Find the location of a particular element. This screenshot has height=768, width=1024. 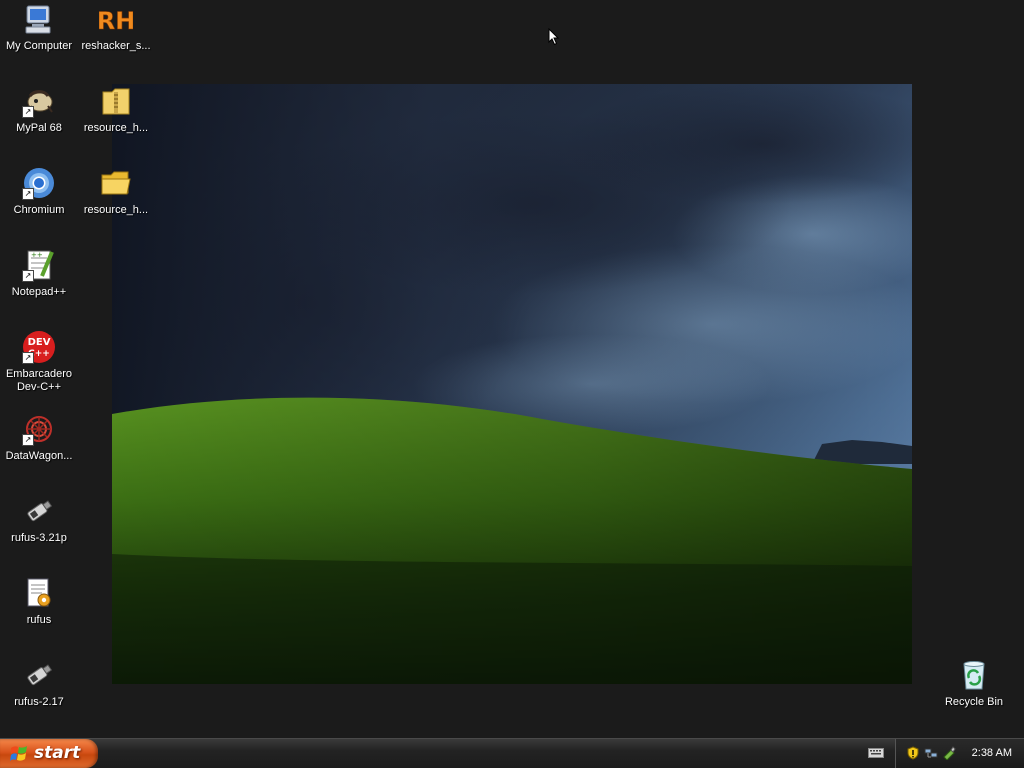

desktop-icon-label: My Computer is located at coordinates (39, 46).